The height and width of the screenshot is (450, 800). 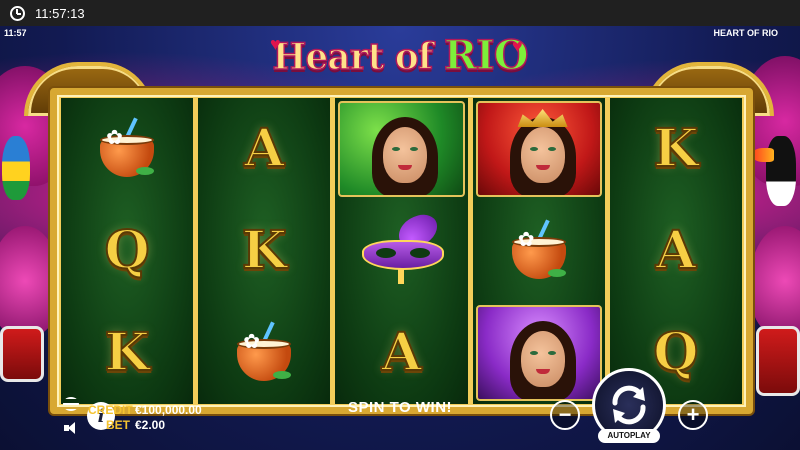 What do you see at coordinates (774, 171) in the screenshot?
I see `toucan-icon` at bounding box center [774, 171].